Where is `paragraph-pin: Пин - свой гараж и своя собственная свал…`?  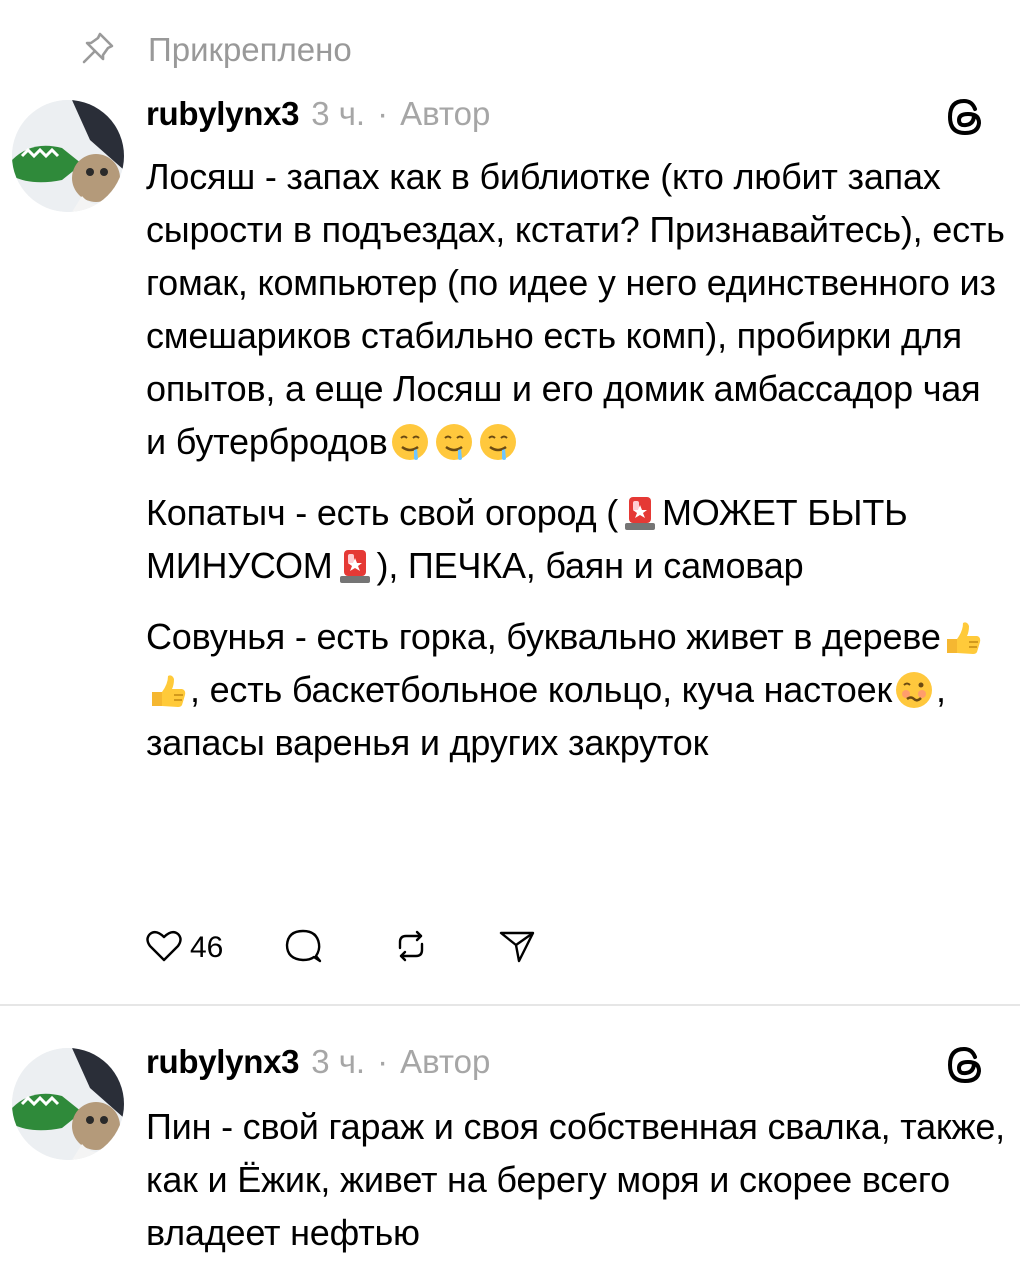 paragraph-pin: Пин - свой гараж и своя собственная свал… is located at coordinates (576, 1179).